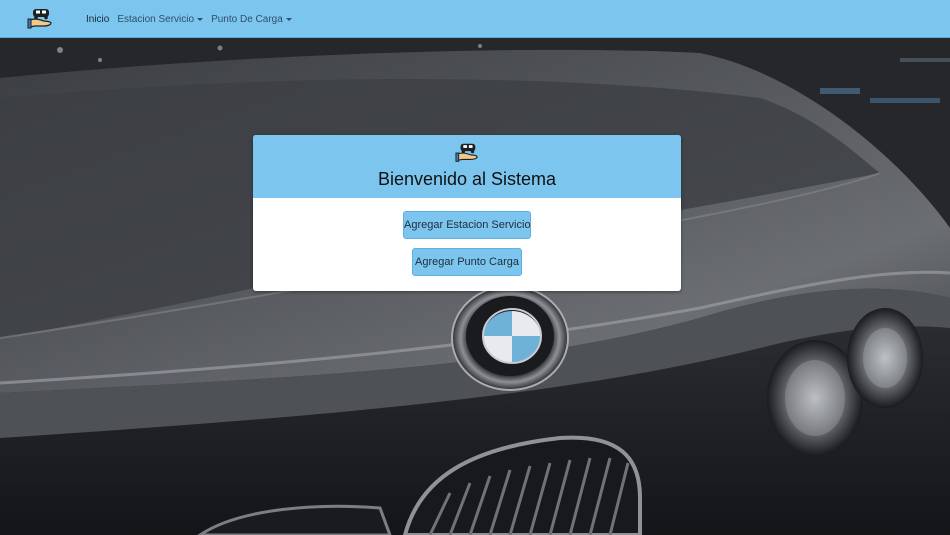  I want to click on add-charge-point-button: Agregar Punto Carga, so click(467, 262).